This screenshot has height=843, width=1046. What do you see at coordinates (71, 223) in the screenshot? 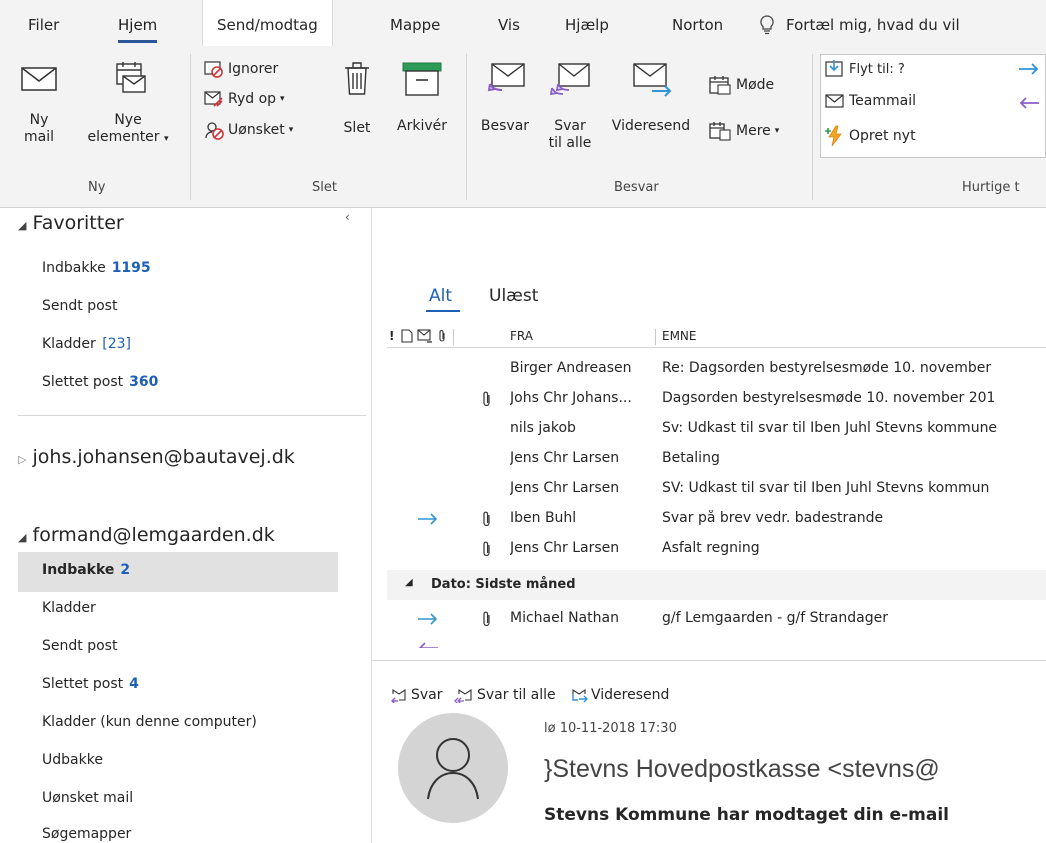
I see `favorites-header: ◢ Favoritter` at bounding box center [71, 223].